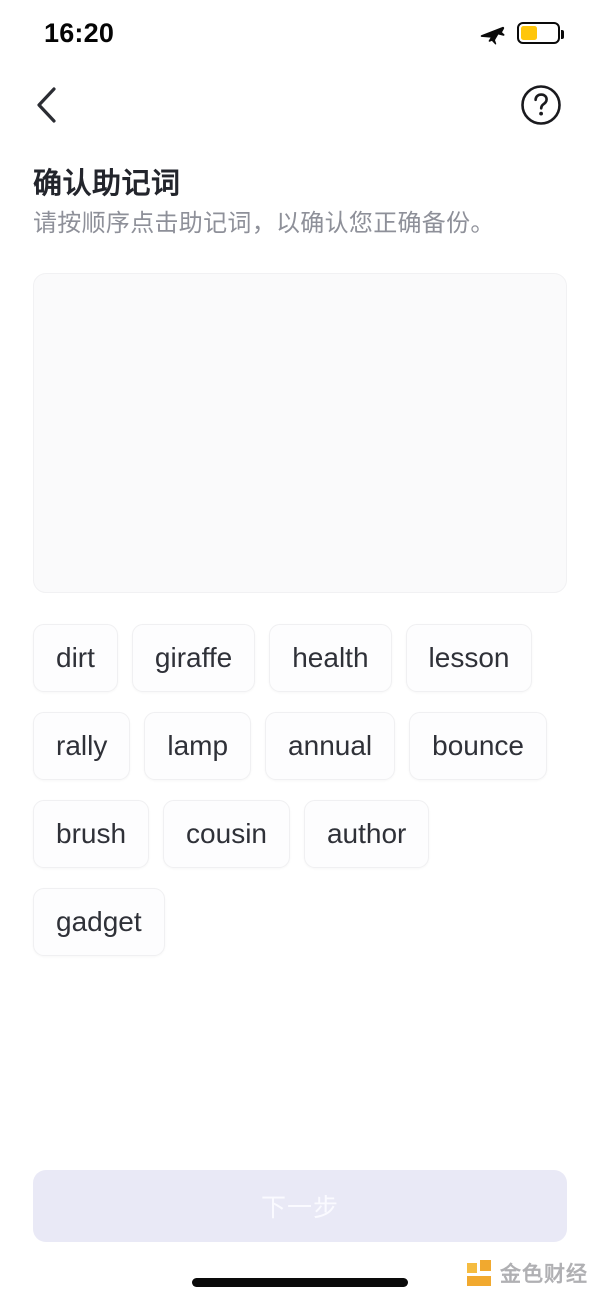 The height and width of the screenshot is (1299, 600). What do you see at coordinates (366, 834) in the screenshot?
I see `word-chip: author` at bounding box center [366, 834].